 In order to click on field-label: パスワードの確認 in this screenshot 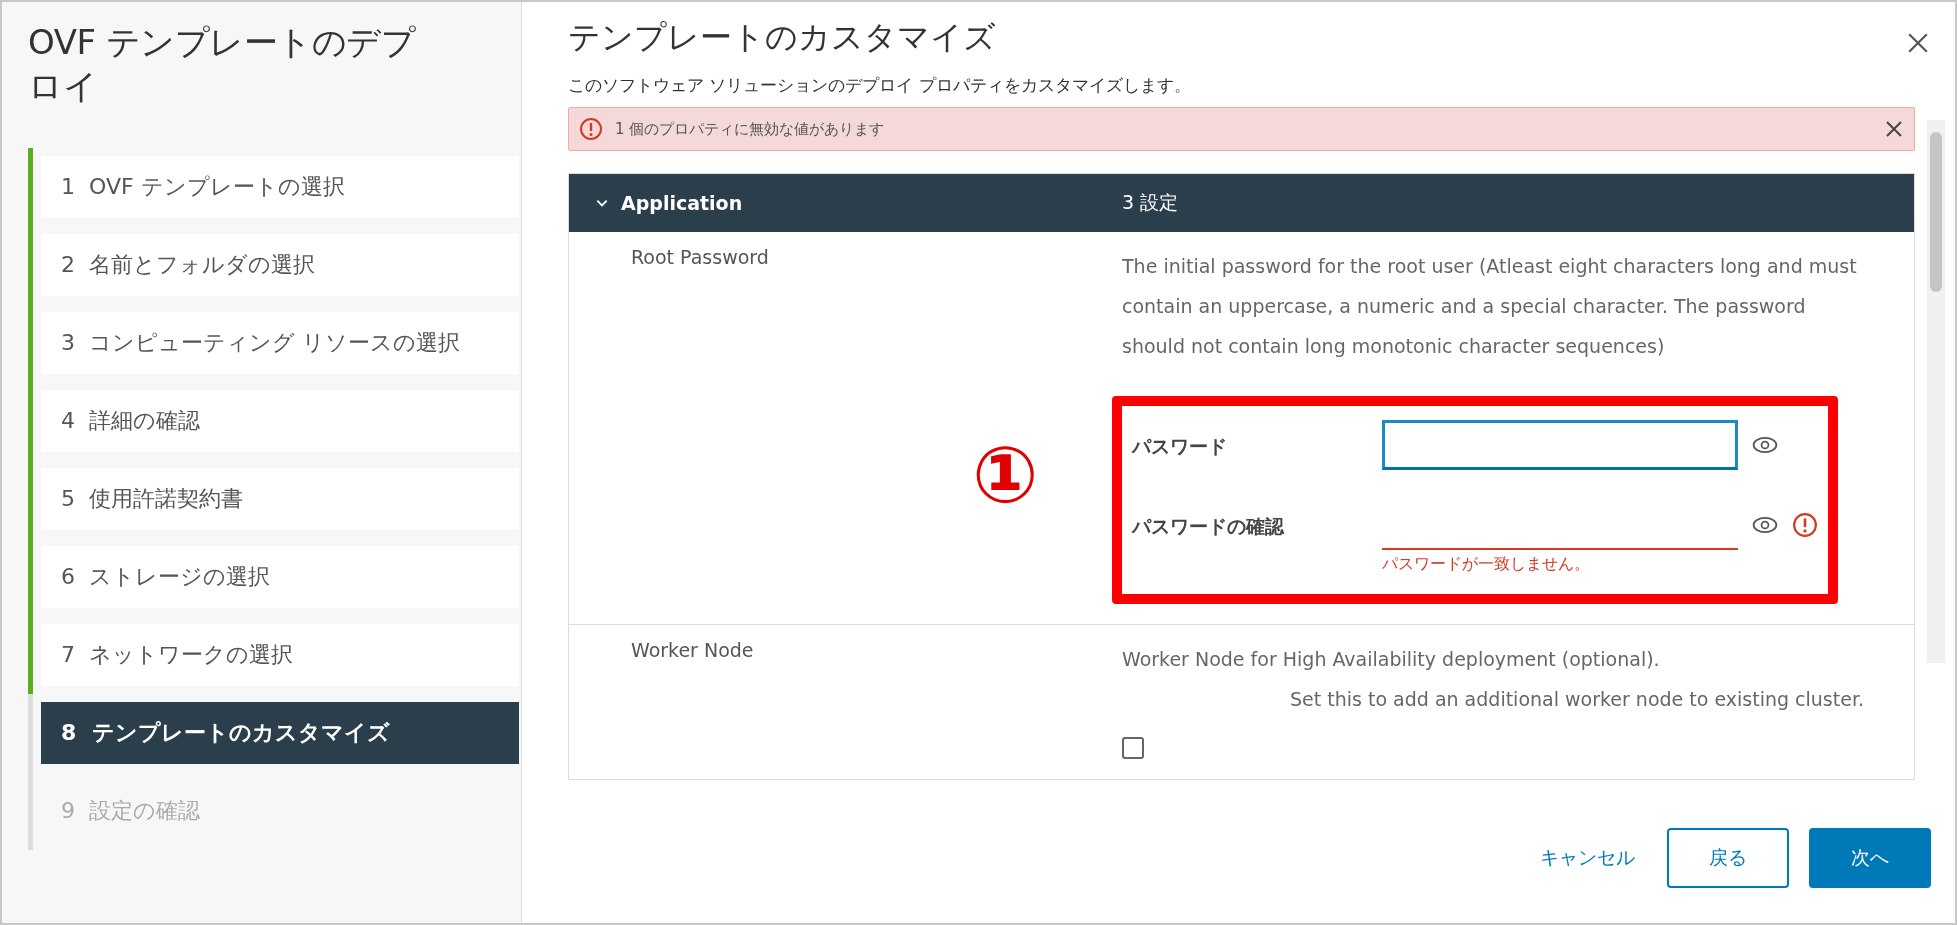, I will do `click(1209, 526)`.